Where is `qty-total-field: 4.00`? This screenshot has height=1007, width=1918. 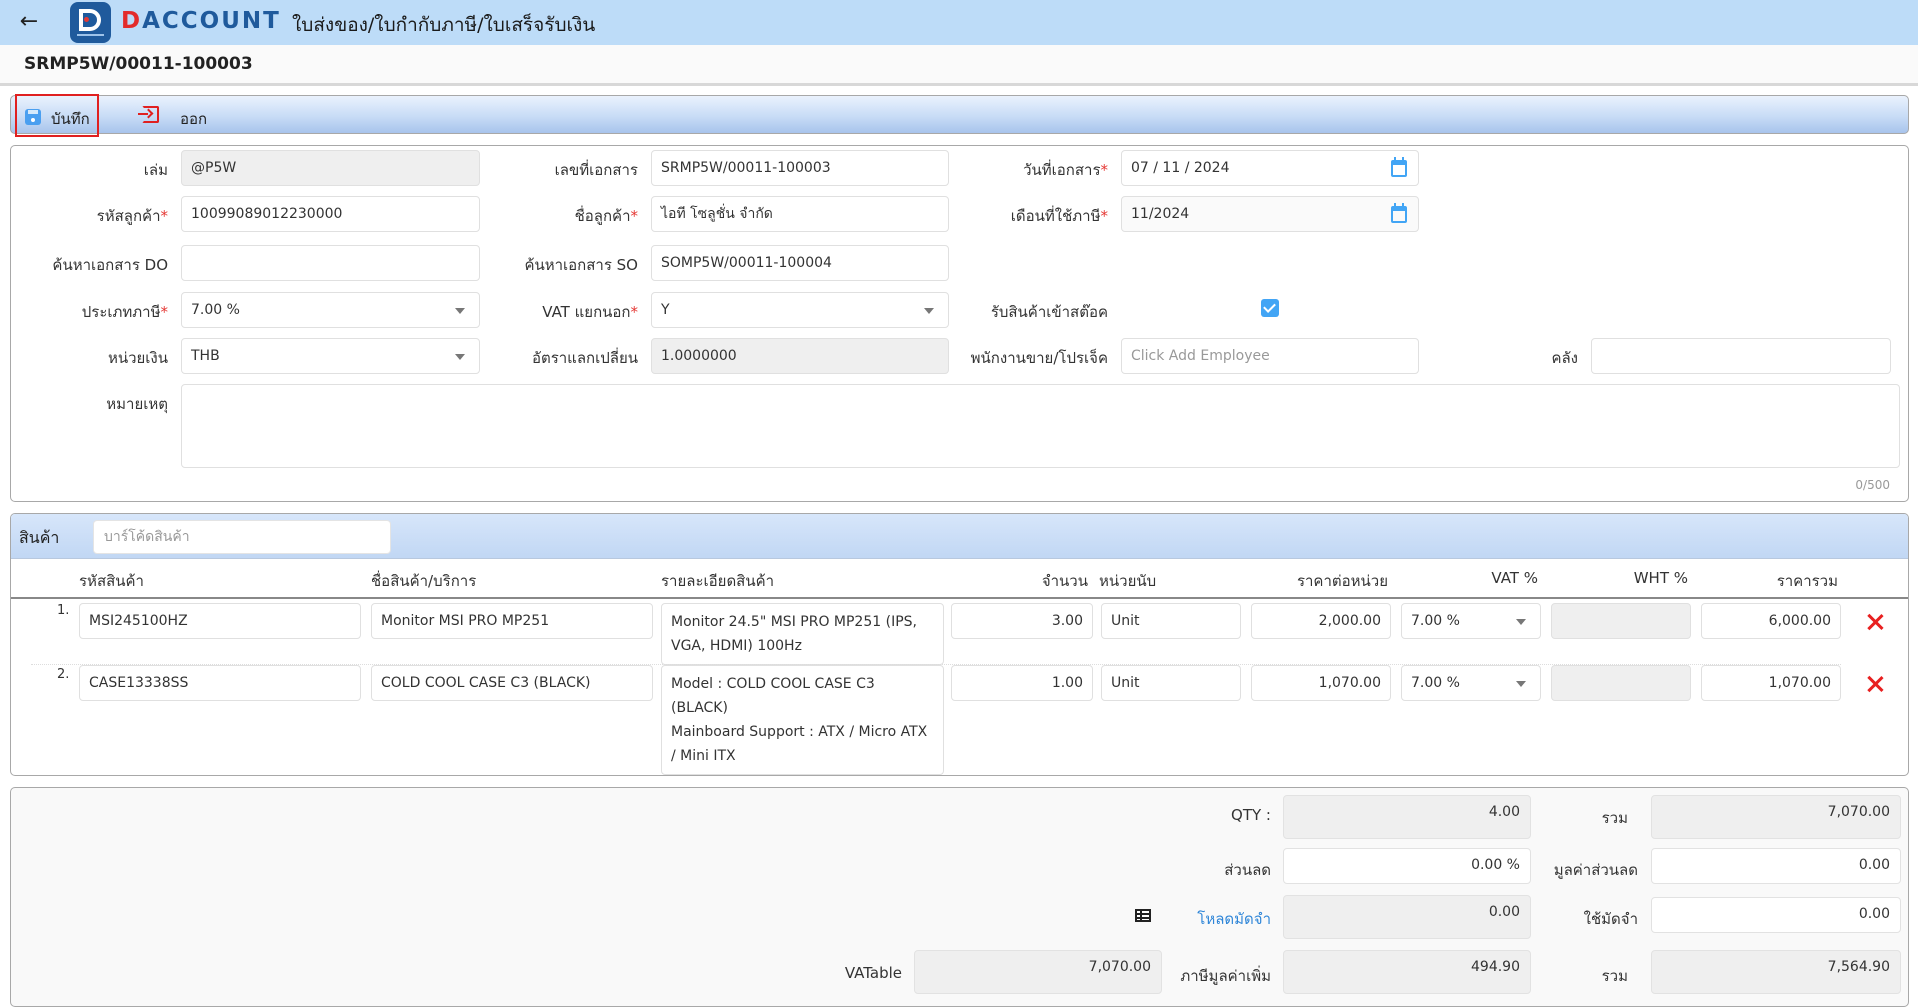 qty-total-field: 4.00 is located at coordinates (1407, 817).